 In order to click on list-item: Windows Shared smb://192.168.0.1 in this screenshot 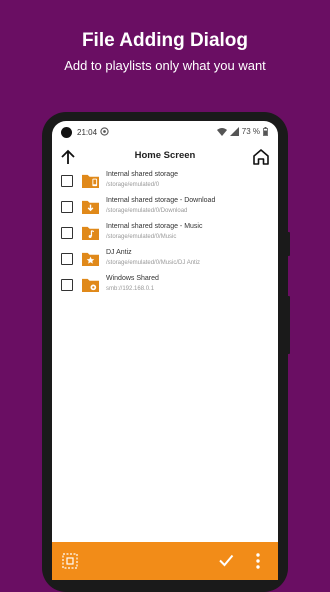, I will do `click(165, 283)`.